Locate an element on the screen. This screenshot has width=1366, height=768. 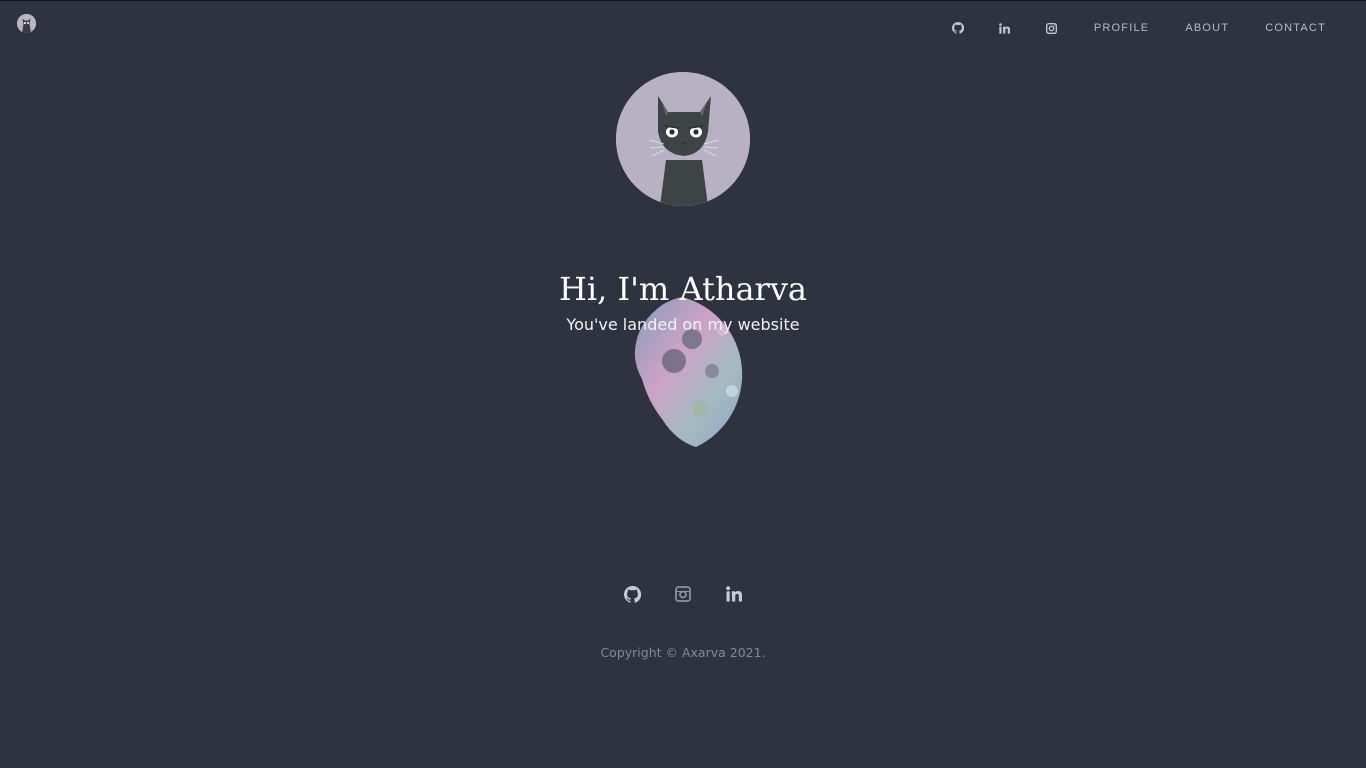
footer-social-links is located at coordinates (683, 594).